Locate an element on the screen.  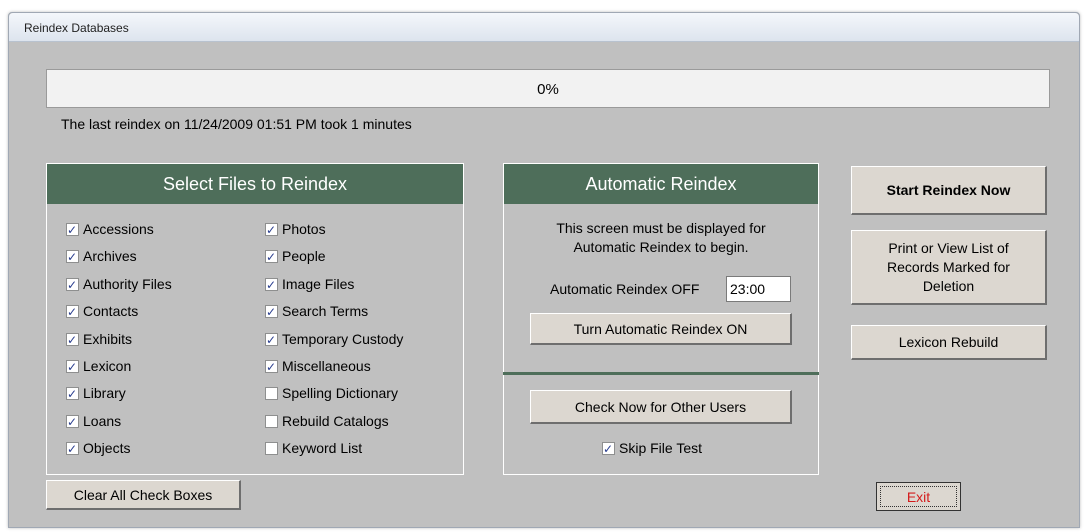
checkbox-label: Authority Files is located at coordinates (127, 283).